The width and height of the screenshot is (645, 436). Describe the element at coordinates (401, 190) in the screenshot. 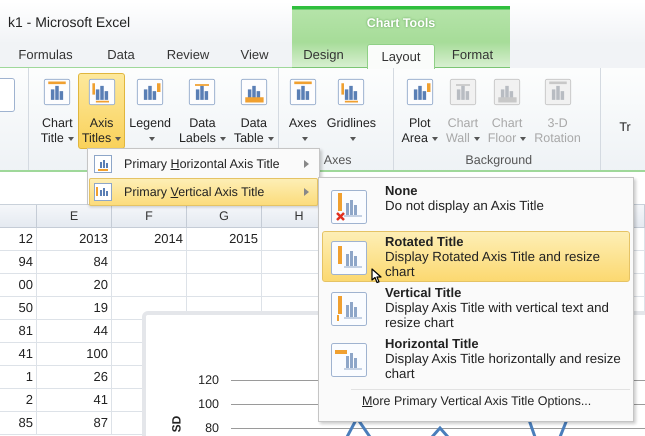

I see `option-title: None` at that location.